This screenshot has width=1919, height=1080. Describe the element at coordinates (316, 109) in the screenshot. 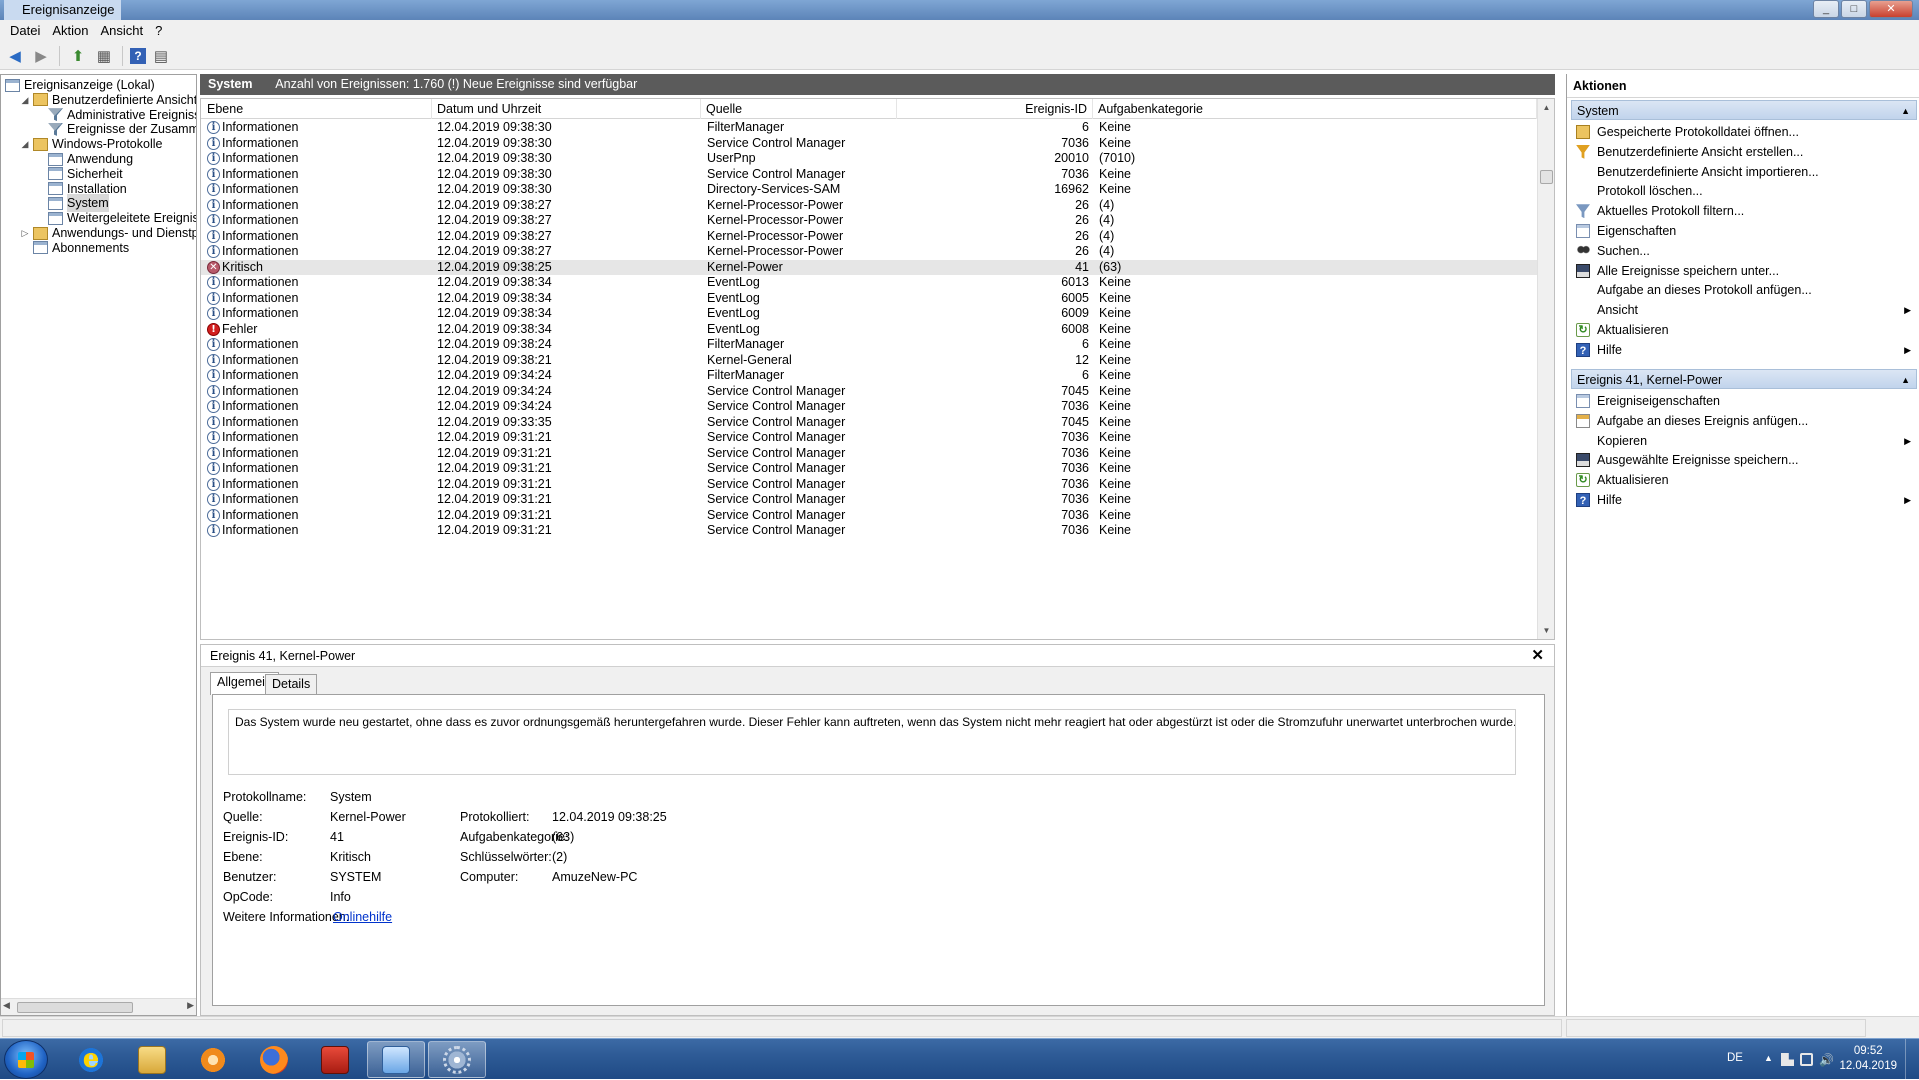

I see `column-header-level: Ebene` at that location.